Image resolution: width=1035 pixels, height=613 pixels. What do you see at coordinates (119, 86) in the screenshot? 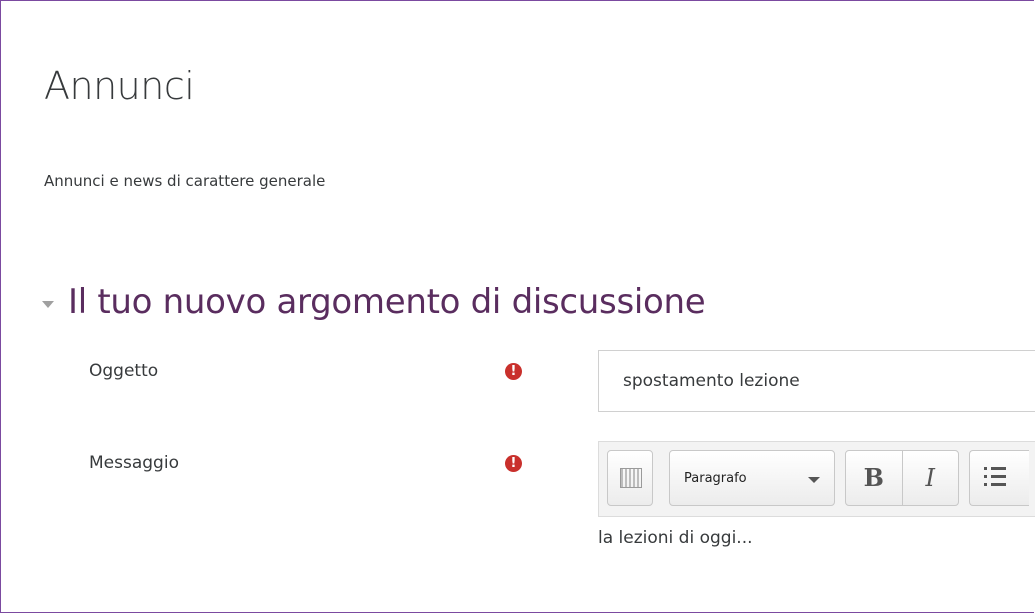
I see `page-title: Annunci` at bounding box center [119, 86].